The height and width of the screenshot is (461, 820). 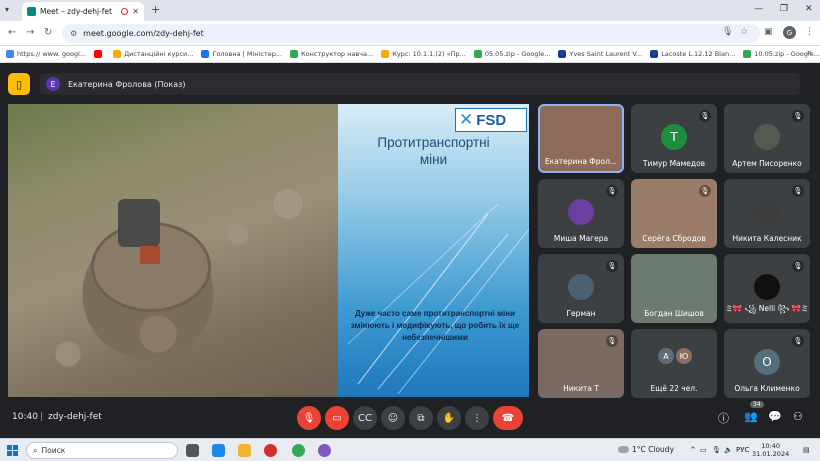 What do you see at coordinates (76, 11) in the screenshot?
I see `tab-title: Meet – zdy-dehj-fet` at bounding box center [76, 11].